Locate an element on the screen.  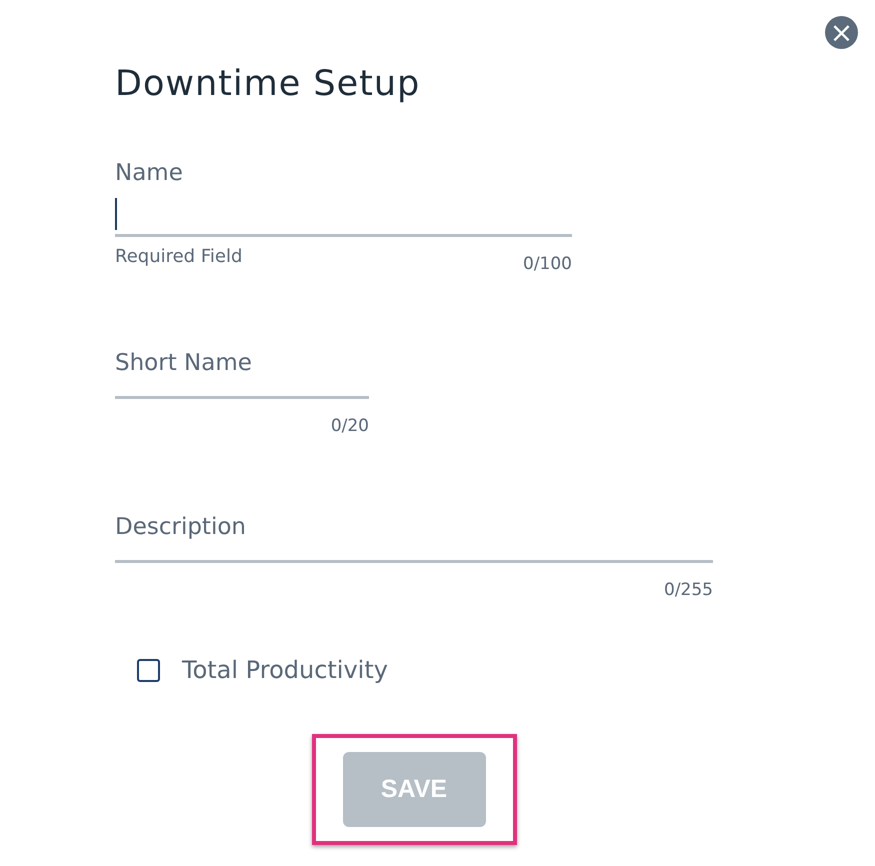
character-counter: 0/100 is located at coordinates (547, 264).